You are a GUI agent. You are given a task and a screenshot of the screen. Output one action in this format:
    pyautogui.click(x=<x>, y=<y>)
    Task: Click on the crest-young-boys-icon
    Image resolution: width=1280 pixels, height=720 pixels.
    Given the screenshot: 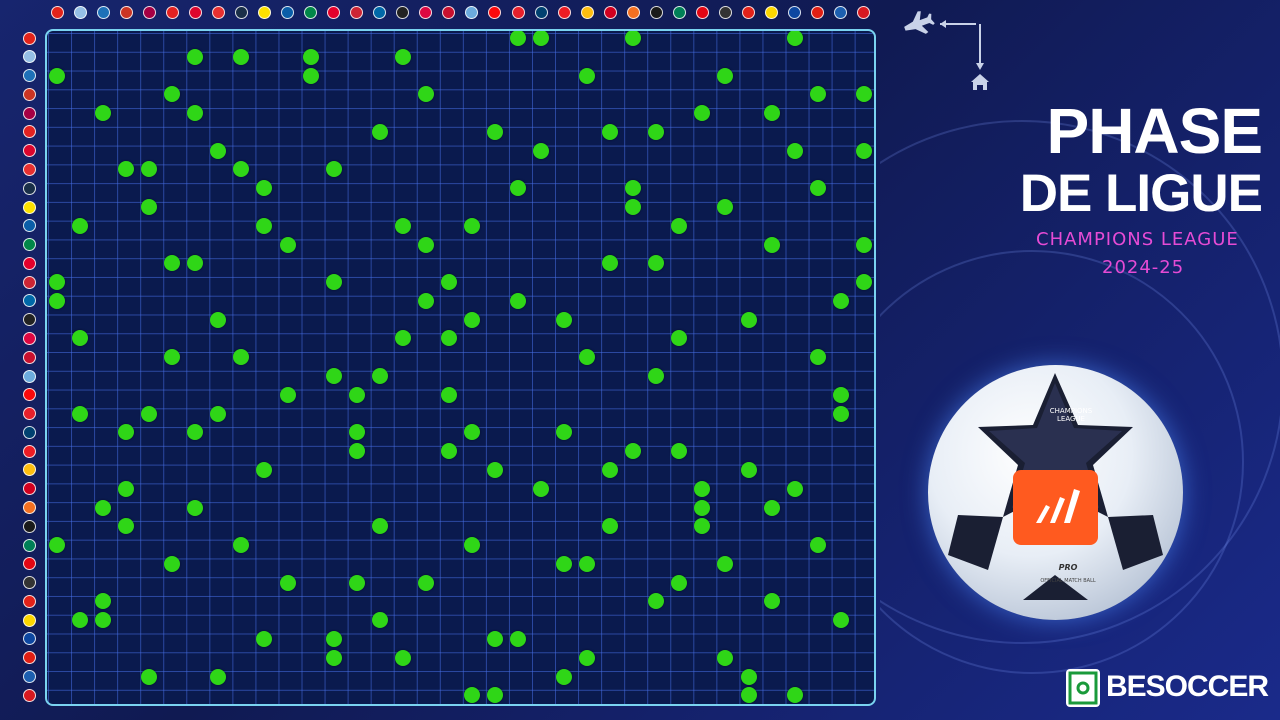 What is the action you would take?
    pyautogui.click(x=772, y=12)
    